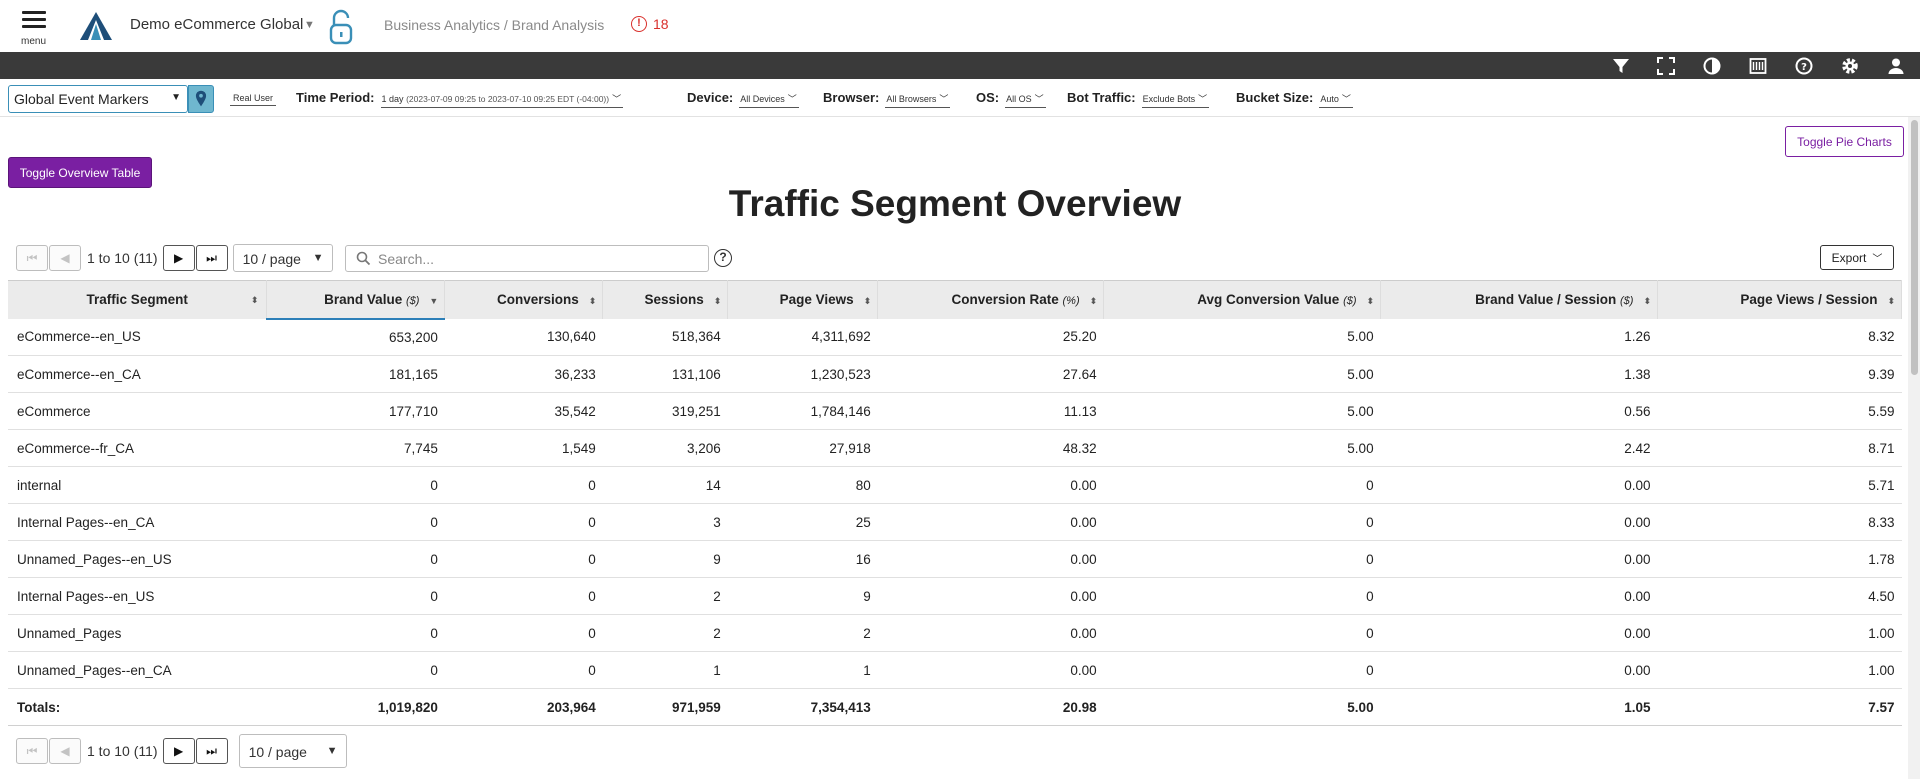 The height and width of the screenshot is (779, 1920). I want to click on device-value: All Devices, so click(762, 99).